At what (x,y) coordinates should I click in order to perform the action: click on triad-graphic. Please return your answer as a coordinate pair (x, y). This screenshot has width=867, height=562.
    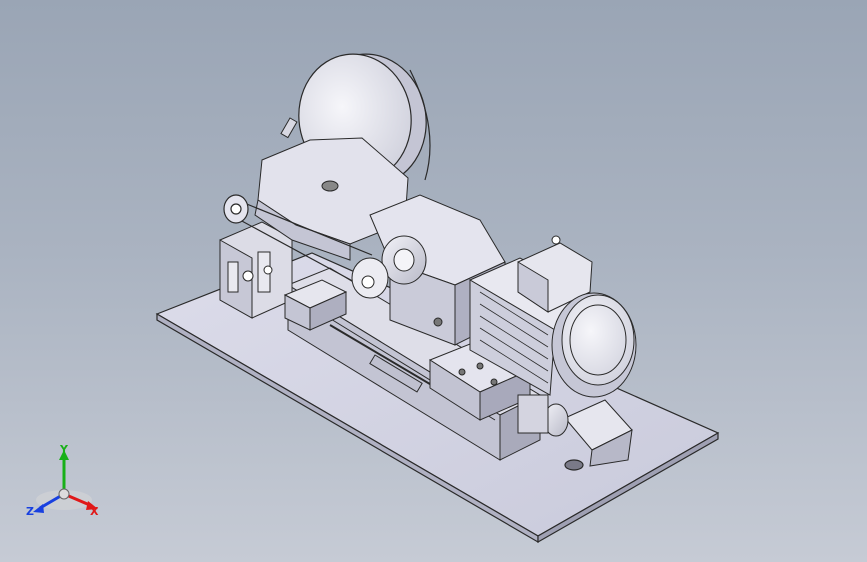
    Looking at the image, I should click on (65, 481).